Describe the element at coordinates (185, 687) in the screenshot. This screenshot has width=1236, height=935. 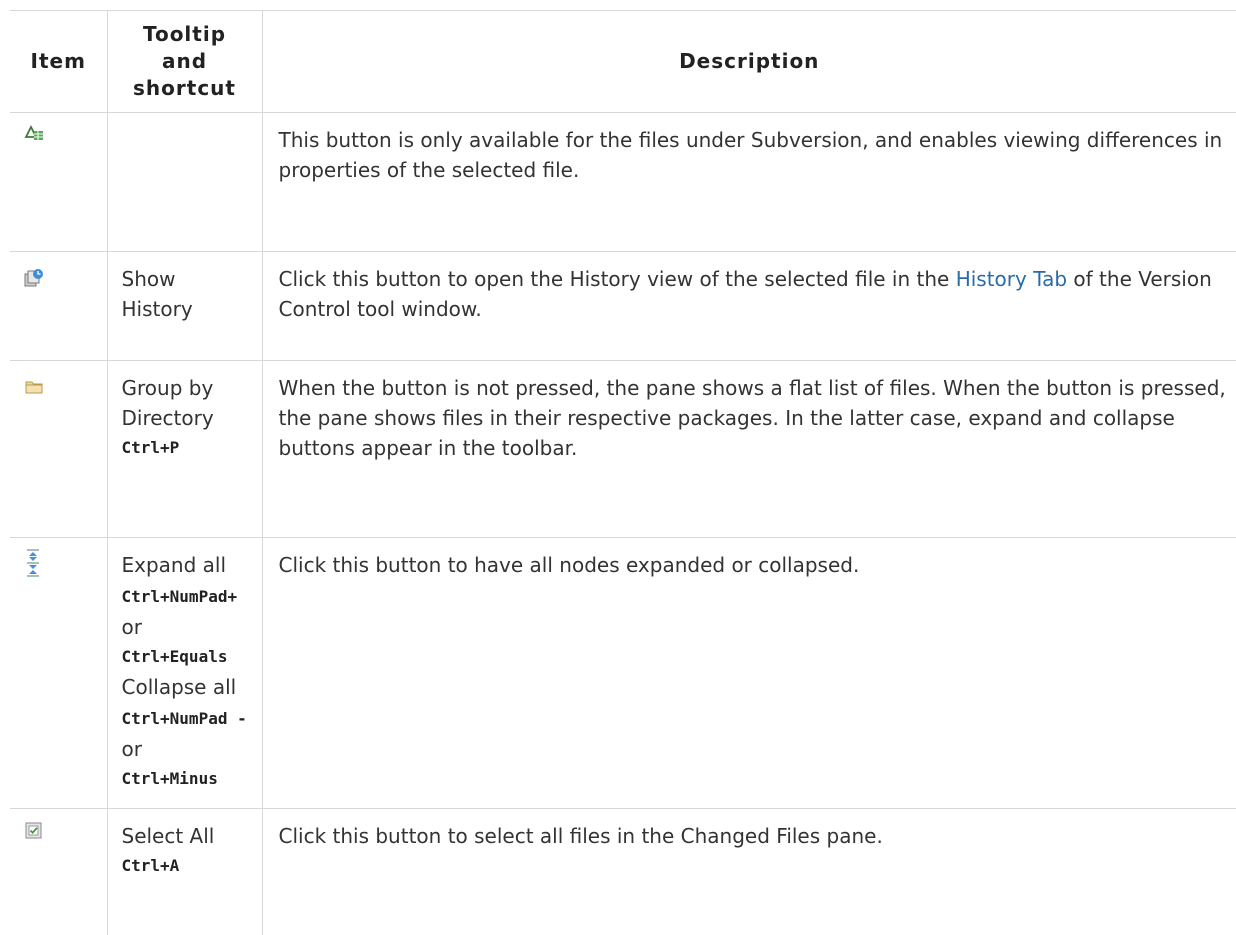
I see `tooltip-label: Collapse all` at that location.